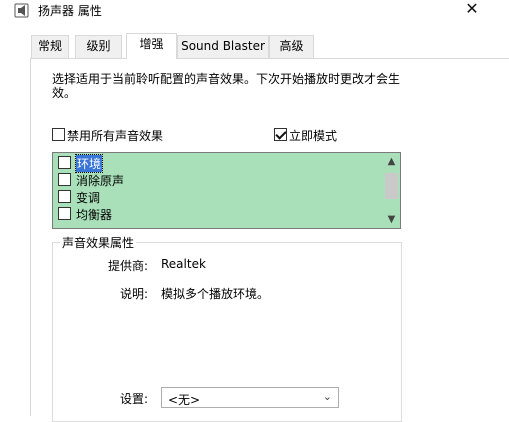  I want to click on settings-label: 设置:, so click(133, 399).